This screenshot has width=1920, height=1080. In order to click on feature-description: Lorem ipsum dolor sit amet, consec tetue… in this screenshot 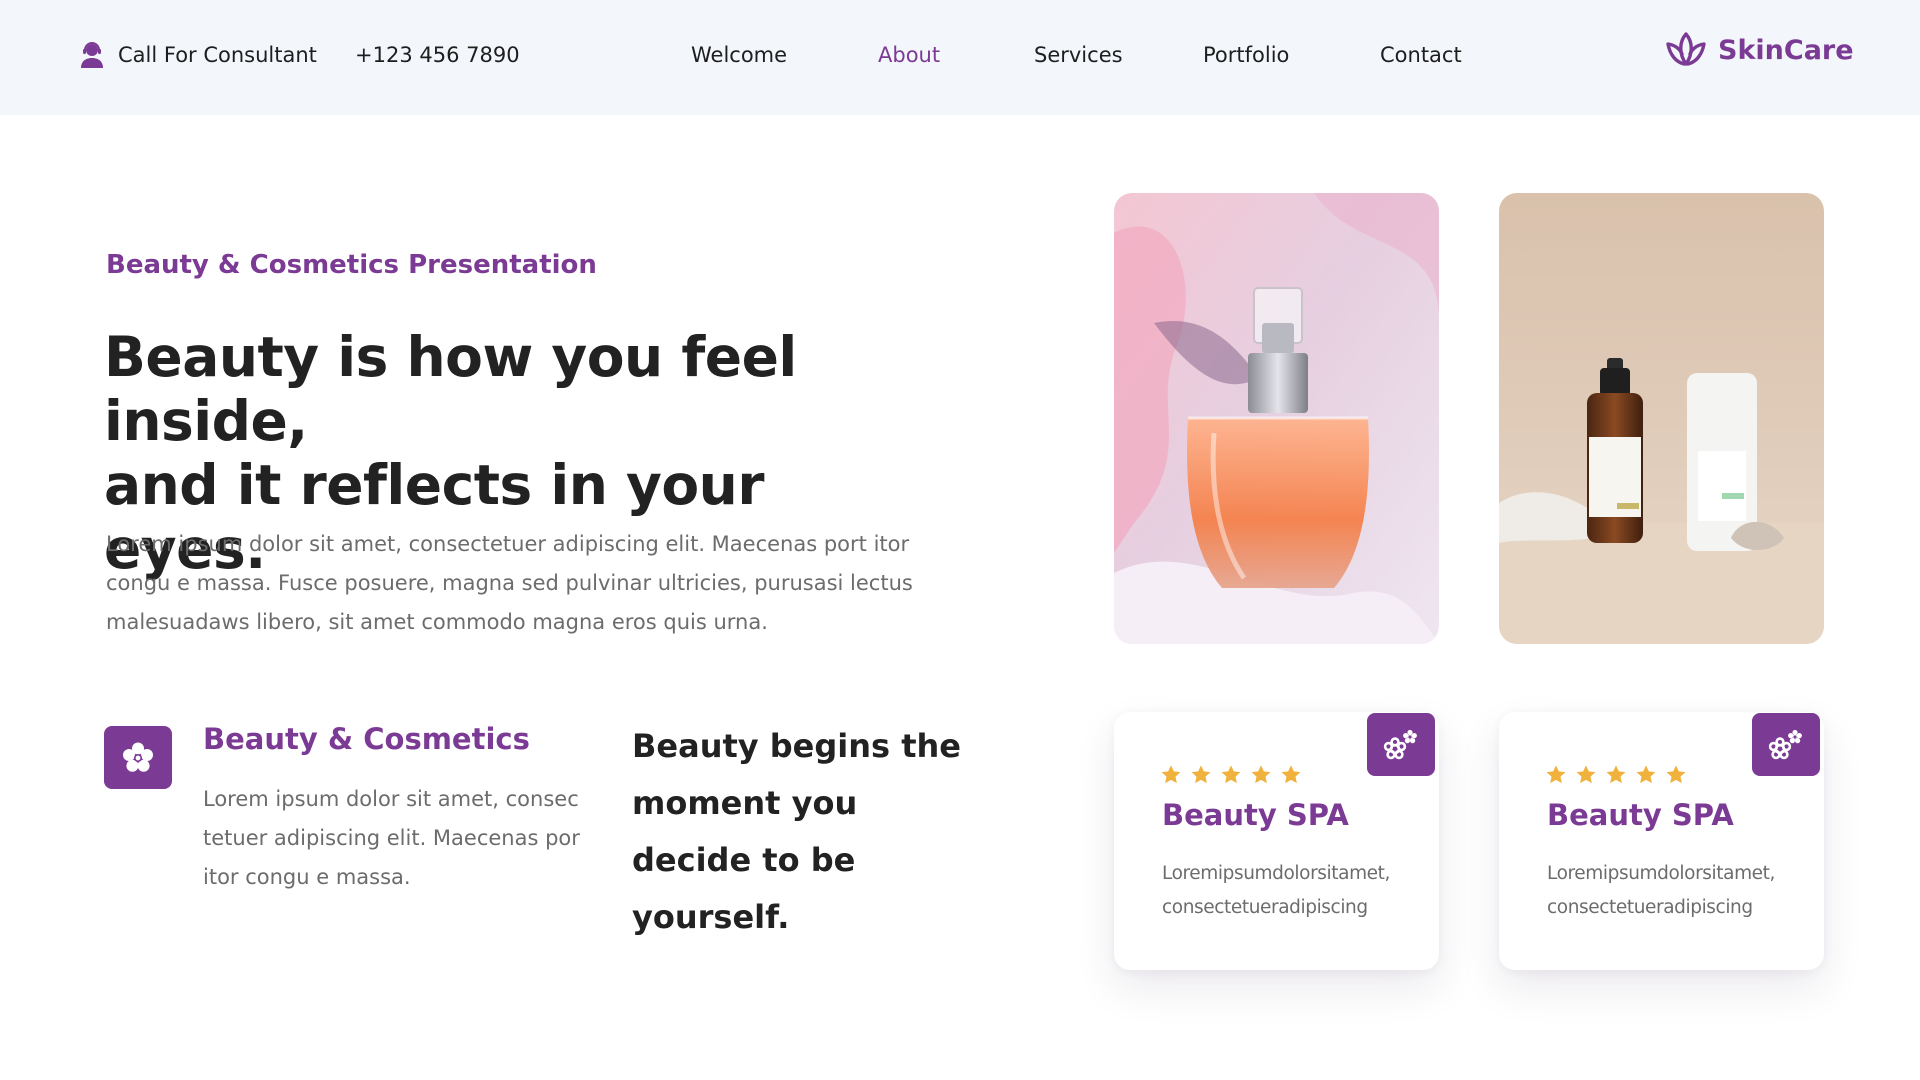, I will do `click(391, 838)`.